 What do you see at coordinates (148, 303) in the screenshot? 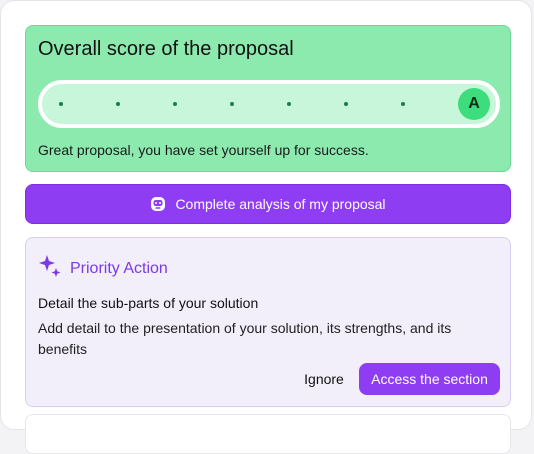
I see `action-title: Detail the sub-parts of your solution` at bounding box center [148, 303].